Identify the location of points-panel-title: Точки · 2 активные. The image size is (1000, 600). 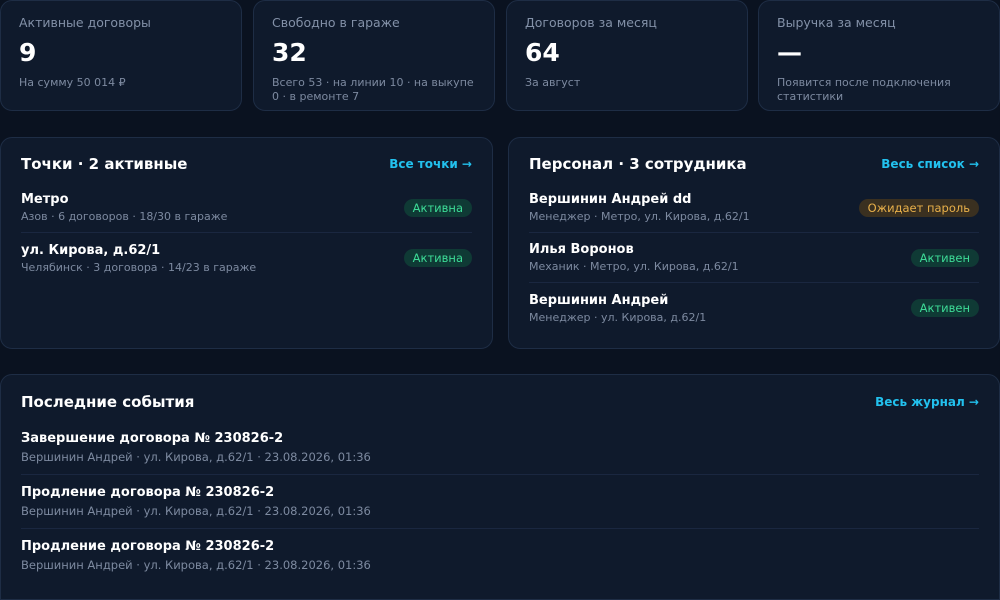
(104, 164).